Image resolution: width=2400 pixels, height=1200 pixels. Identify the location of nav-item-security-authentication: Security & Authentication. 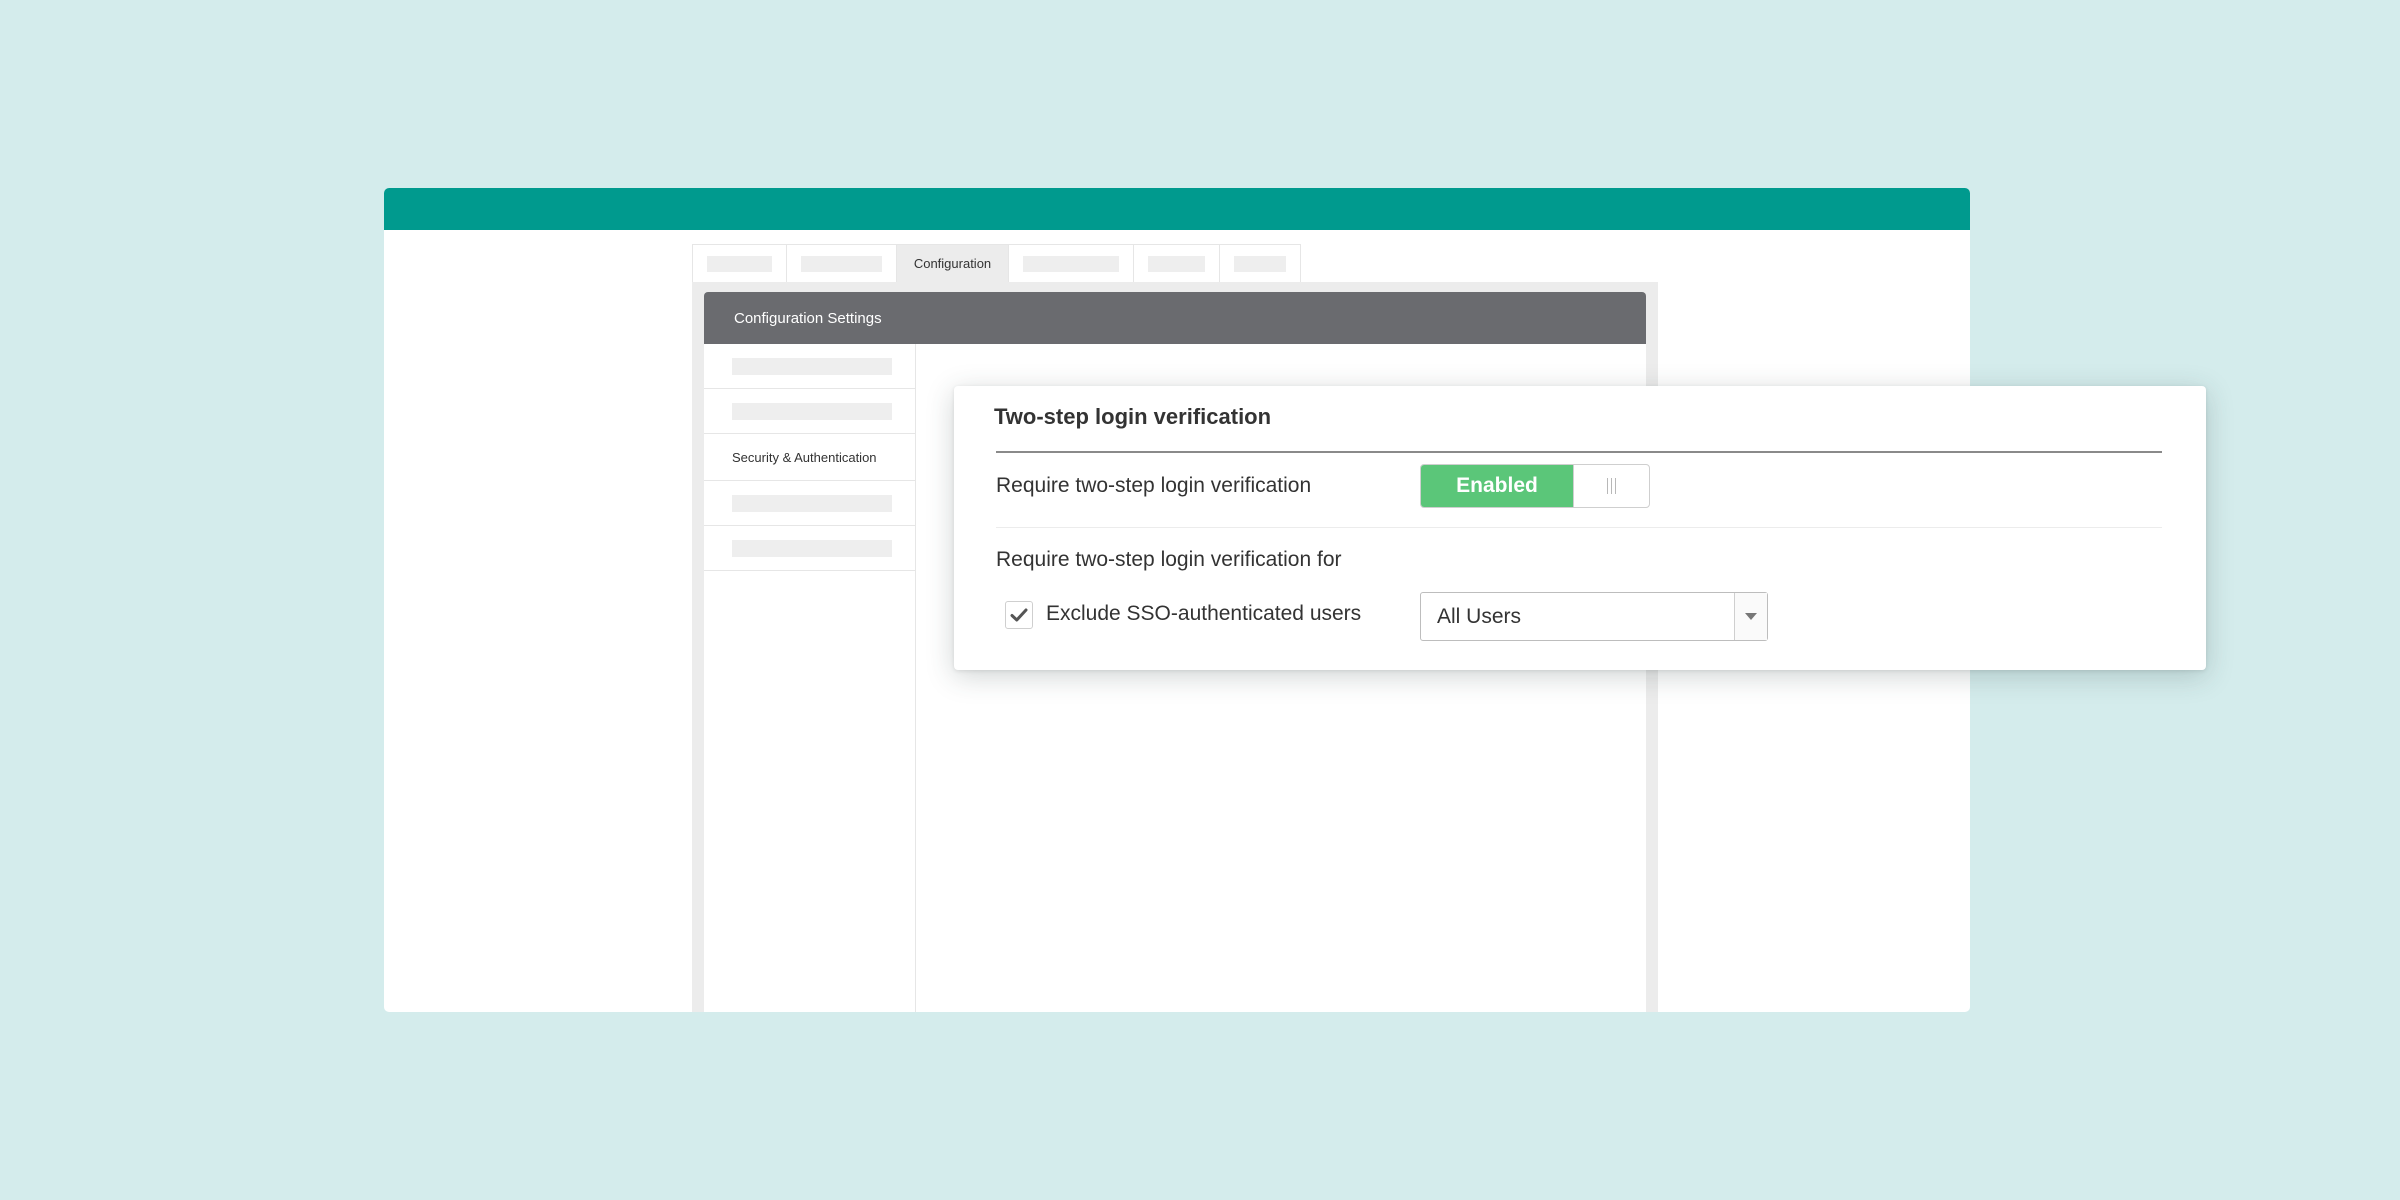
(809, 457).